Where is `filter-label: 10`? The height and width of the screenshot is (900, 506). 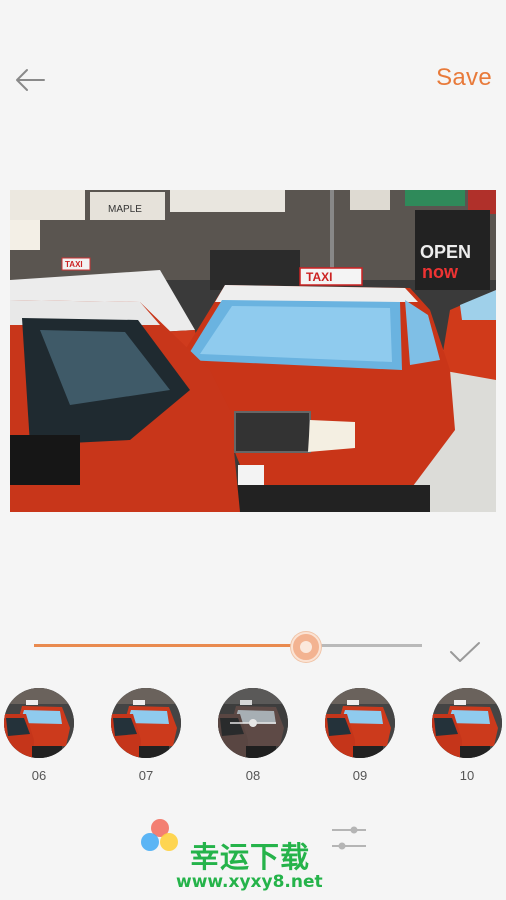
filter-label: 10 is located at coordinates (467, 775).